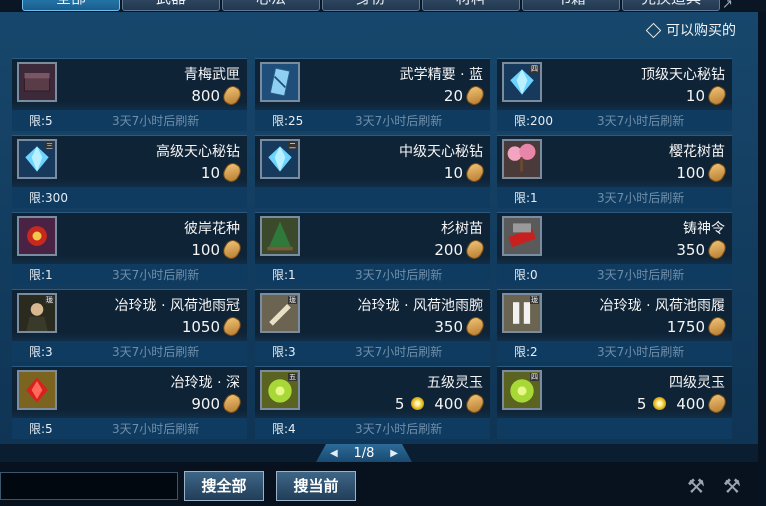  Describe the element at coordinates (453, 95) in the screenshot. I see `price-value: 20` at that location.